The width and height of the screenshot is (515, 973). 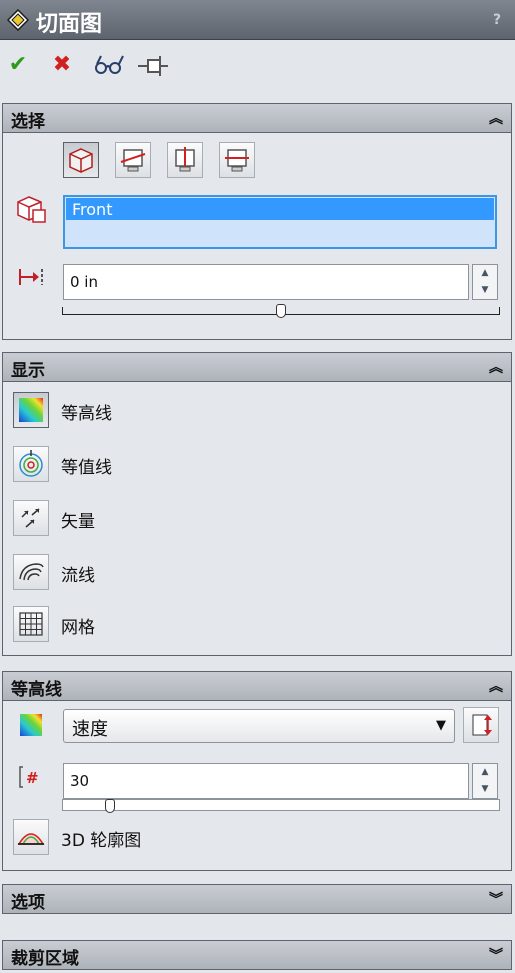 What do you see at coordinates (36, 690) in the screenshot?
I see `section-title: 等高线` at bounding box center [36, 690].